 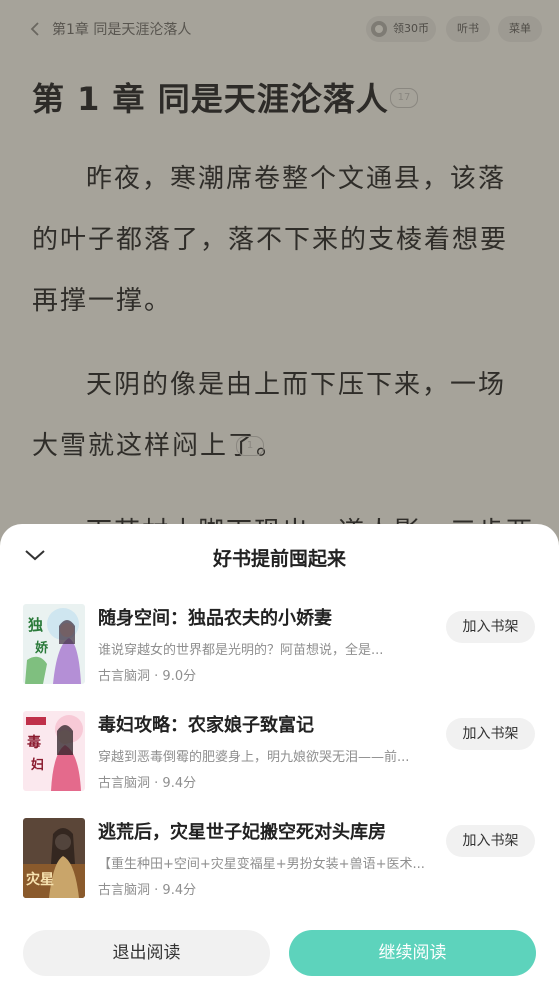 What do you see at coordinates (210, 99) in the screenshot?
I see `chapter-title: 第 1 章 同是天涯沦落人` at bounding box center [210, 99].